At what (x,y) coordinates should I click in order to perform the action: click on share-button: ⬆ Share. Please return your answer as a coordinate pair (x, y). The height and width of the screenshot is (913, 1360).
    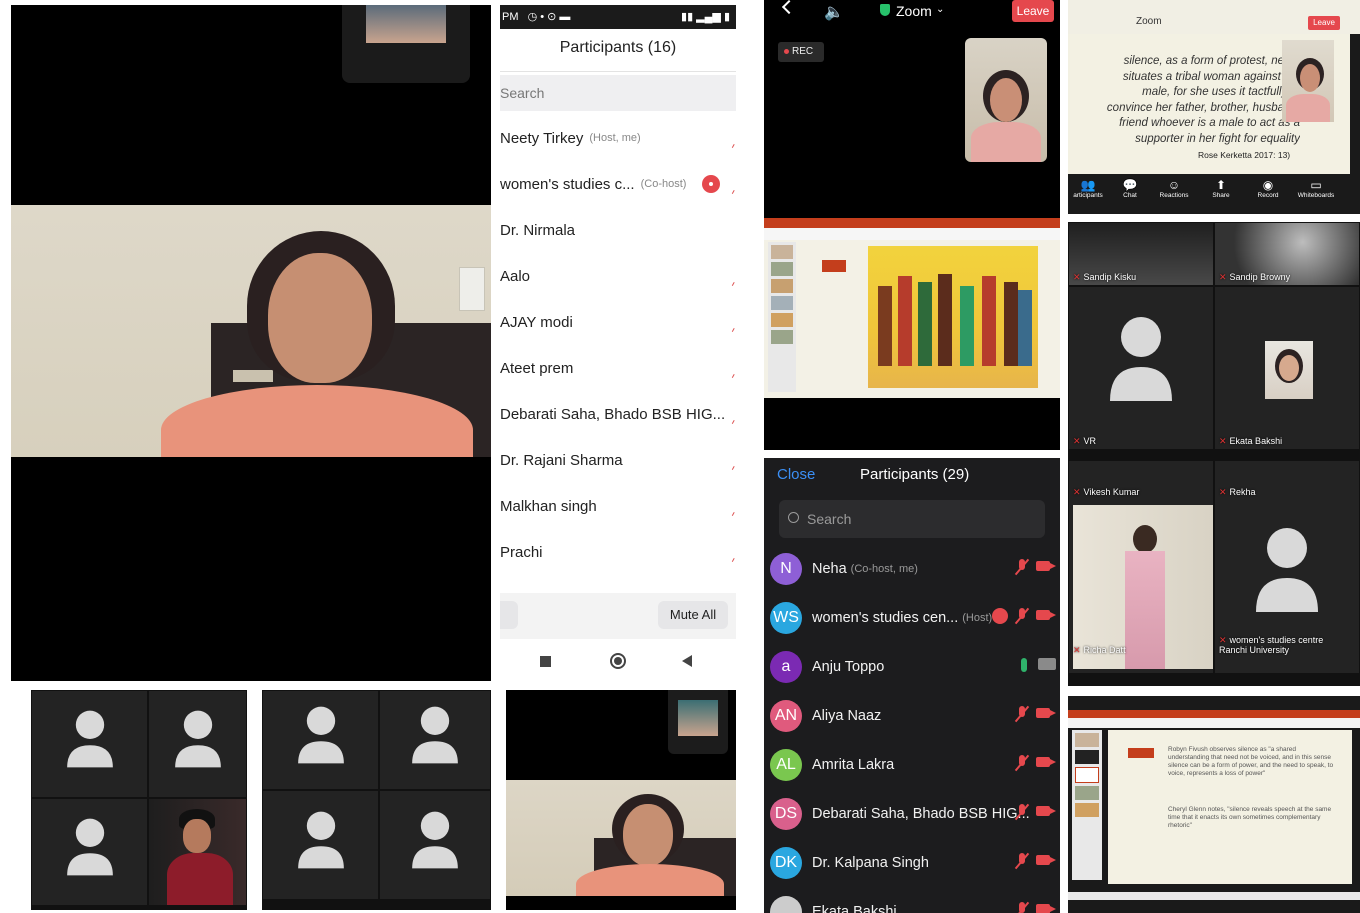
    Looking at the image, I should click on (1221, 188).